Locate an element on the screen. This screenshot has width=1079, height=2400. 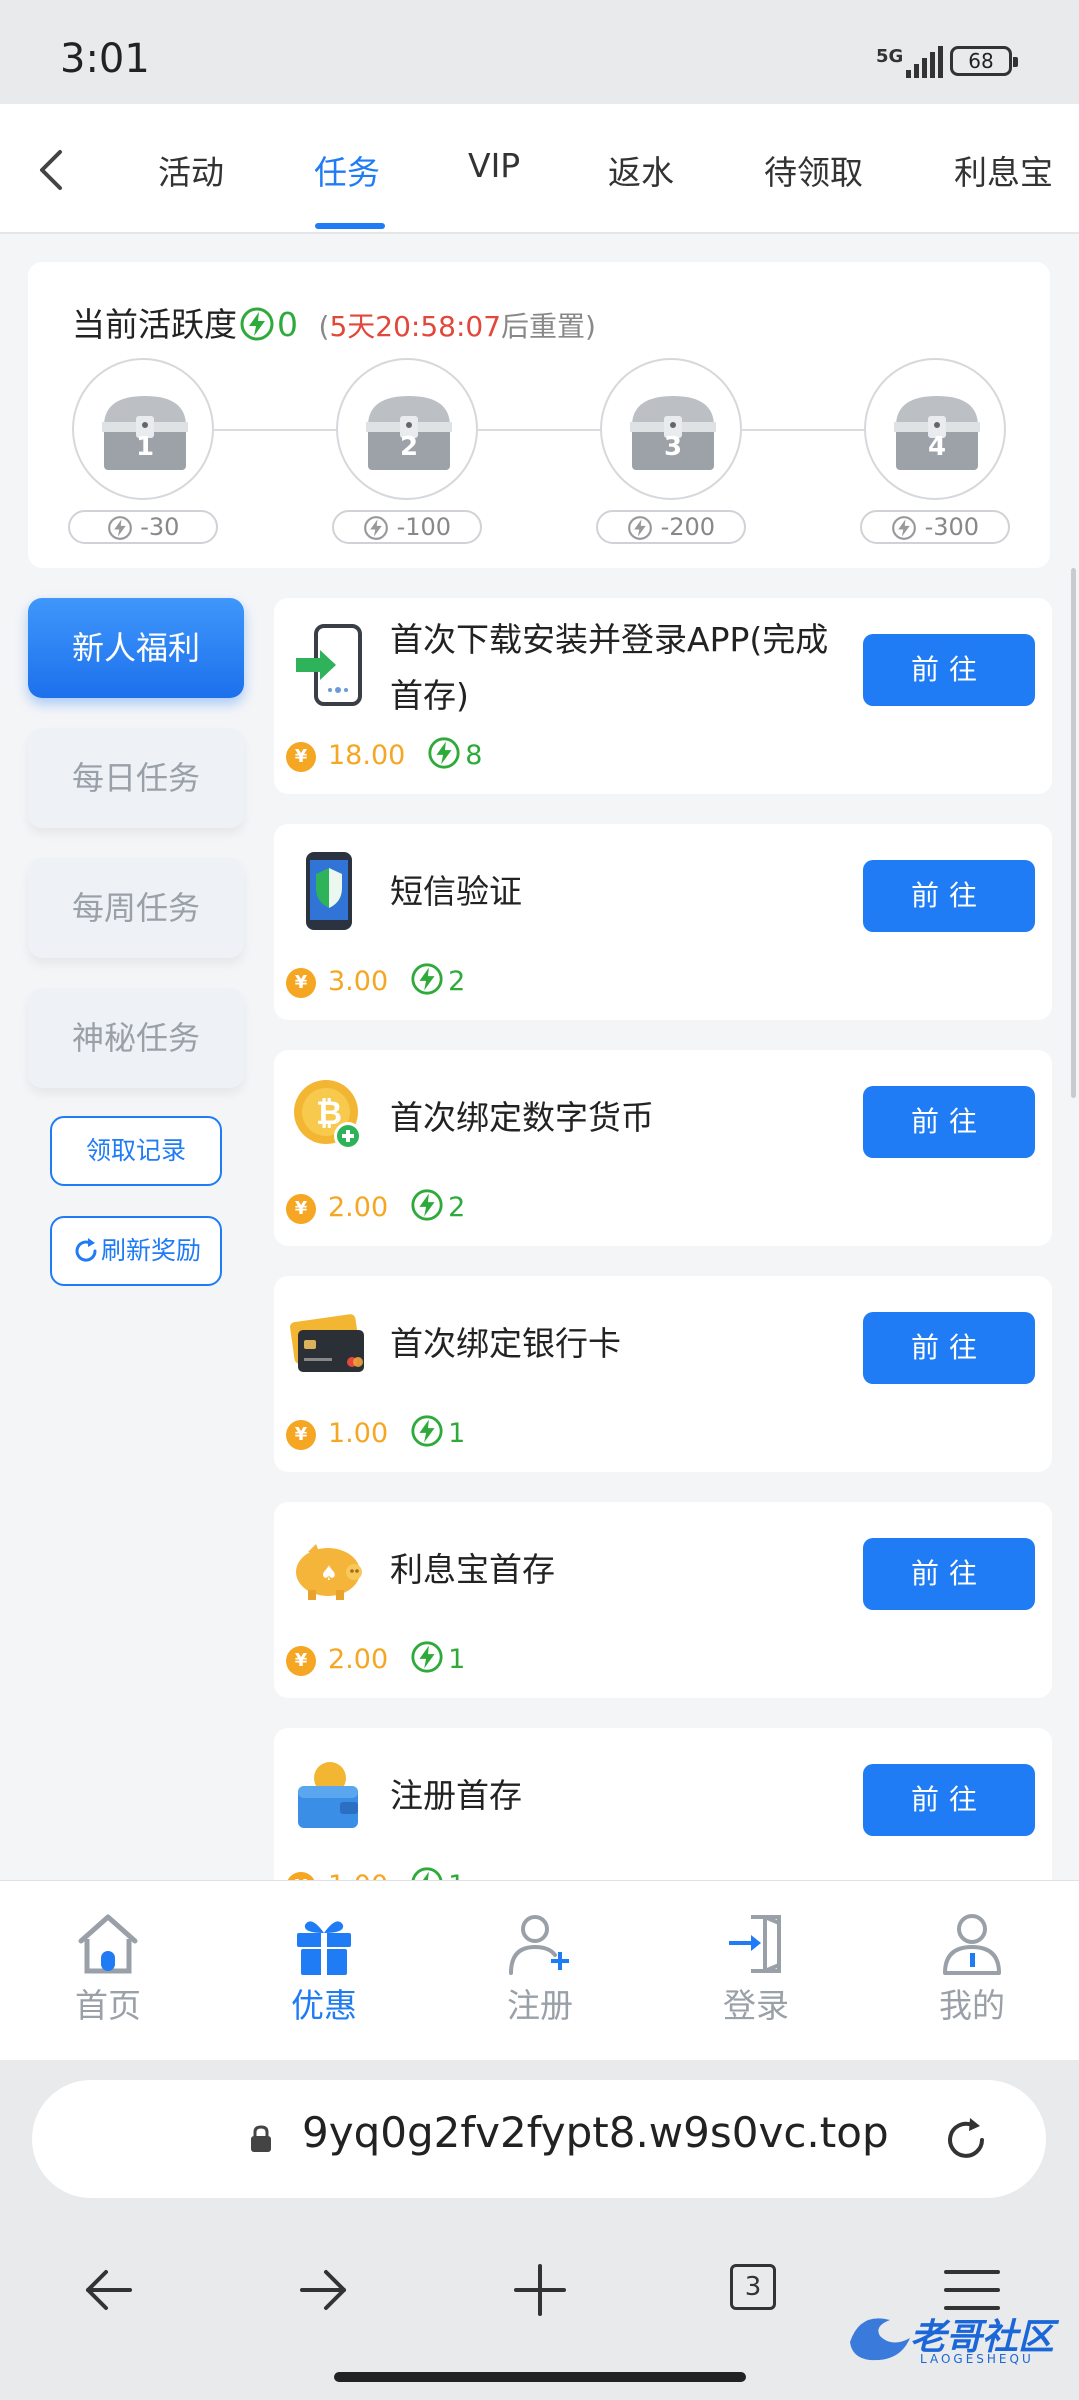
tab-interest: 利息宝 is located at coordinates (1003, 170).